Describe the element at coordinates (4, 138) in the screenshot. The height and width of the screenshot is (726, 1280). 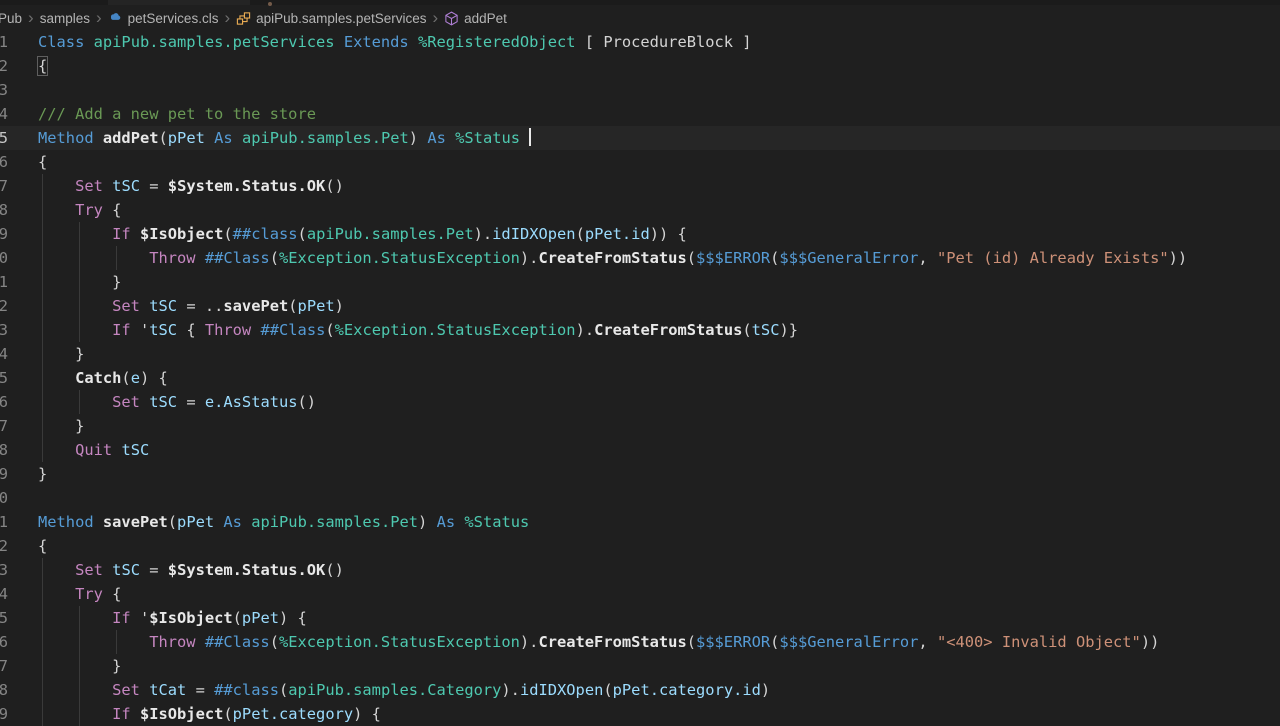
I see `line-number: 5` at that location.